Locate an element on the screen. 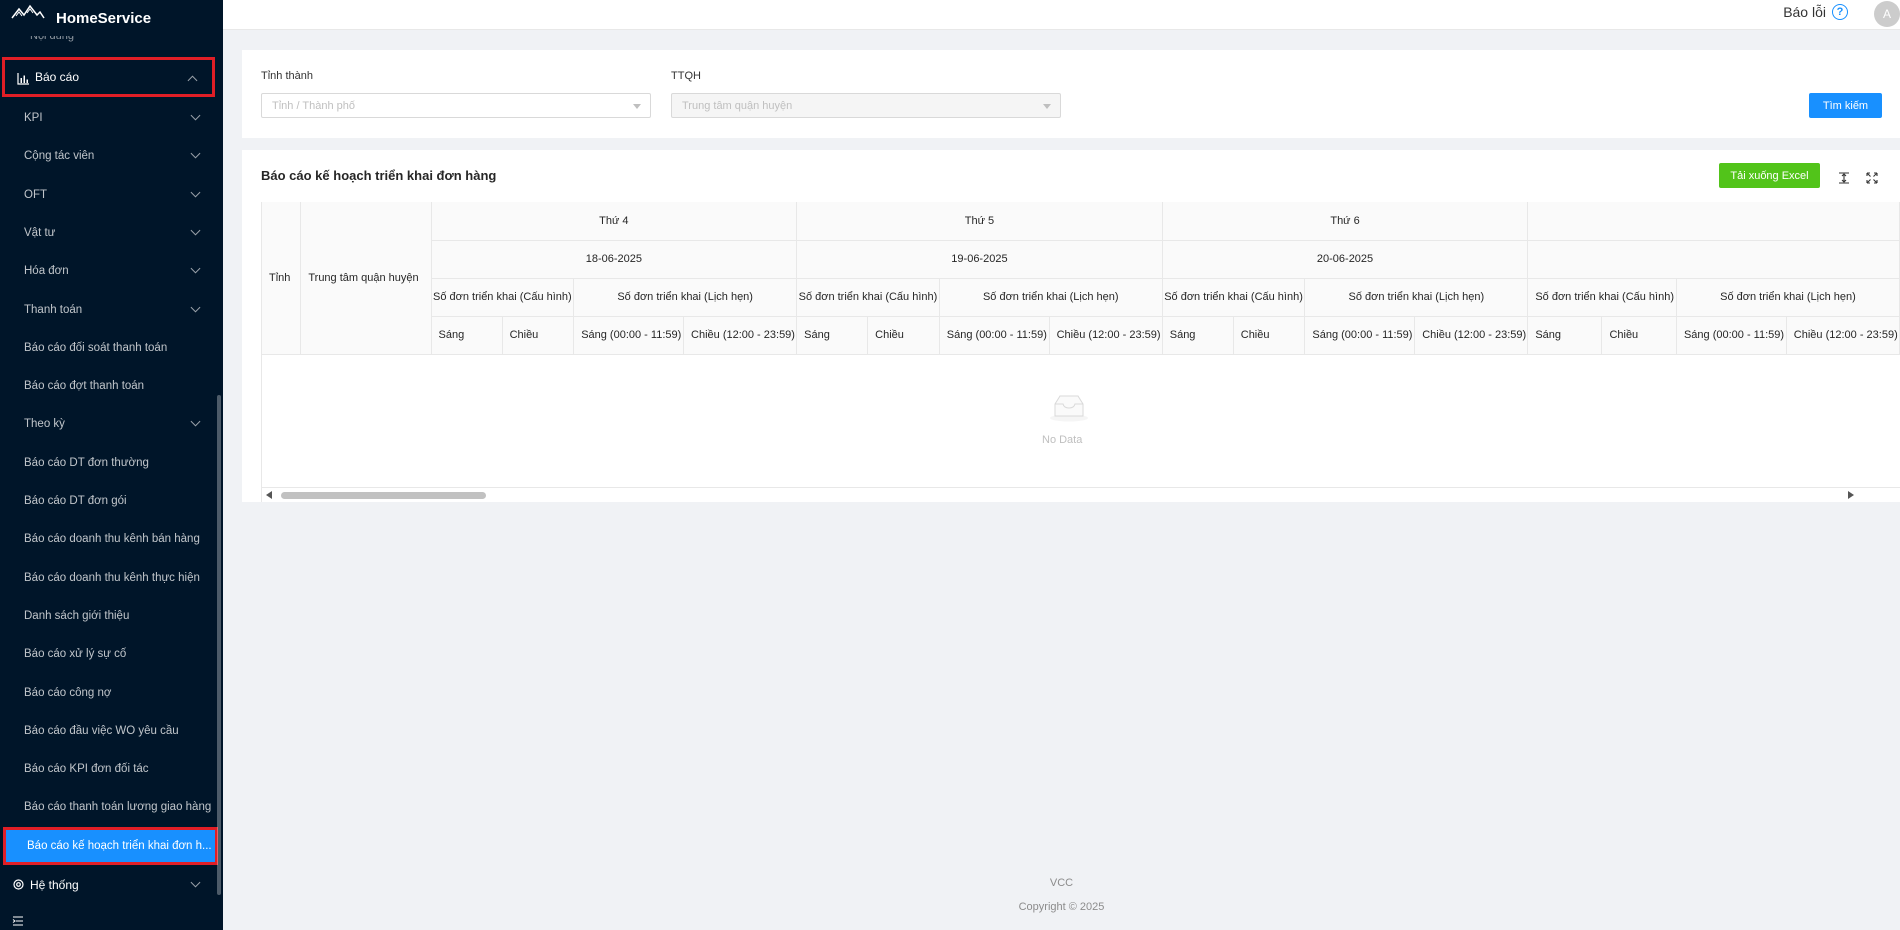  search-button: Tìm kiếm is located at coordinates (1845, 105).